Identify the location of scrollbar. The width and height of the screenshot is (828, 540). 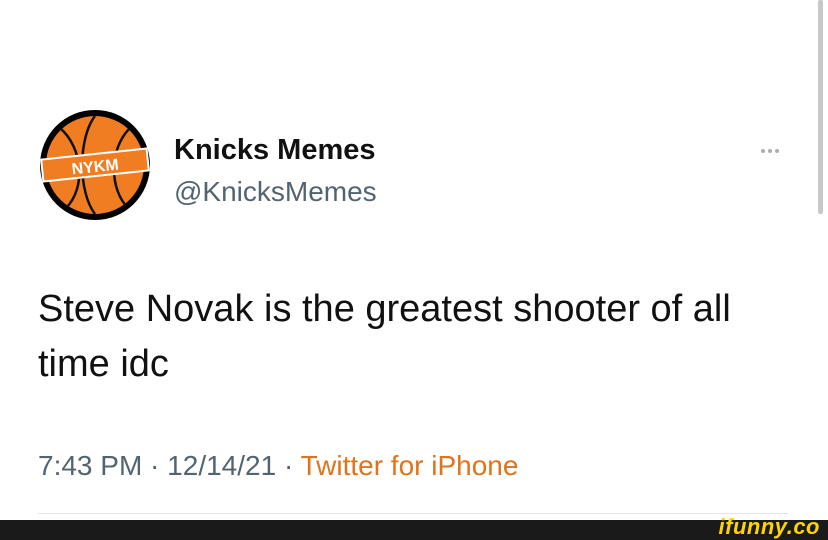
(820, 107).